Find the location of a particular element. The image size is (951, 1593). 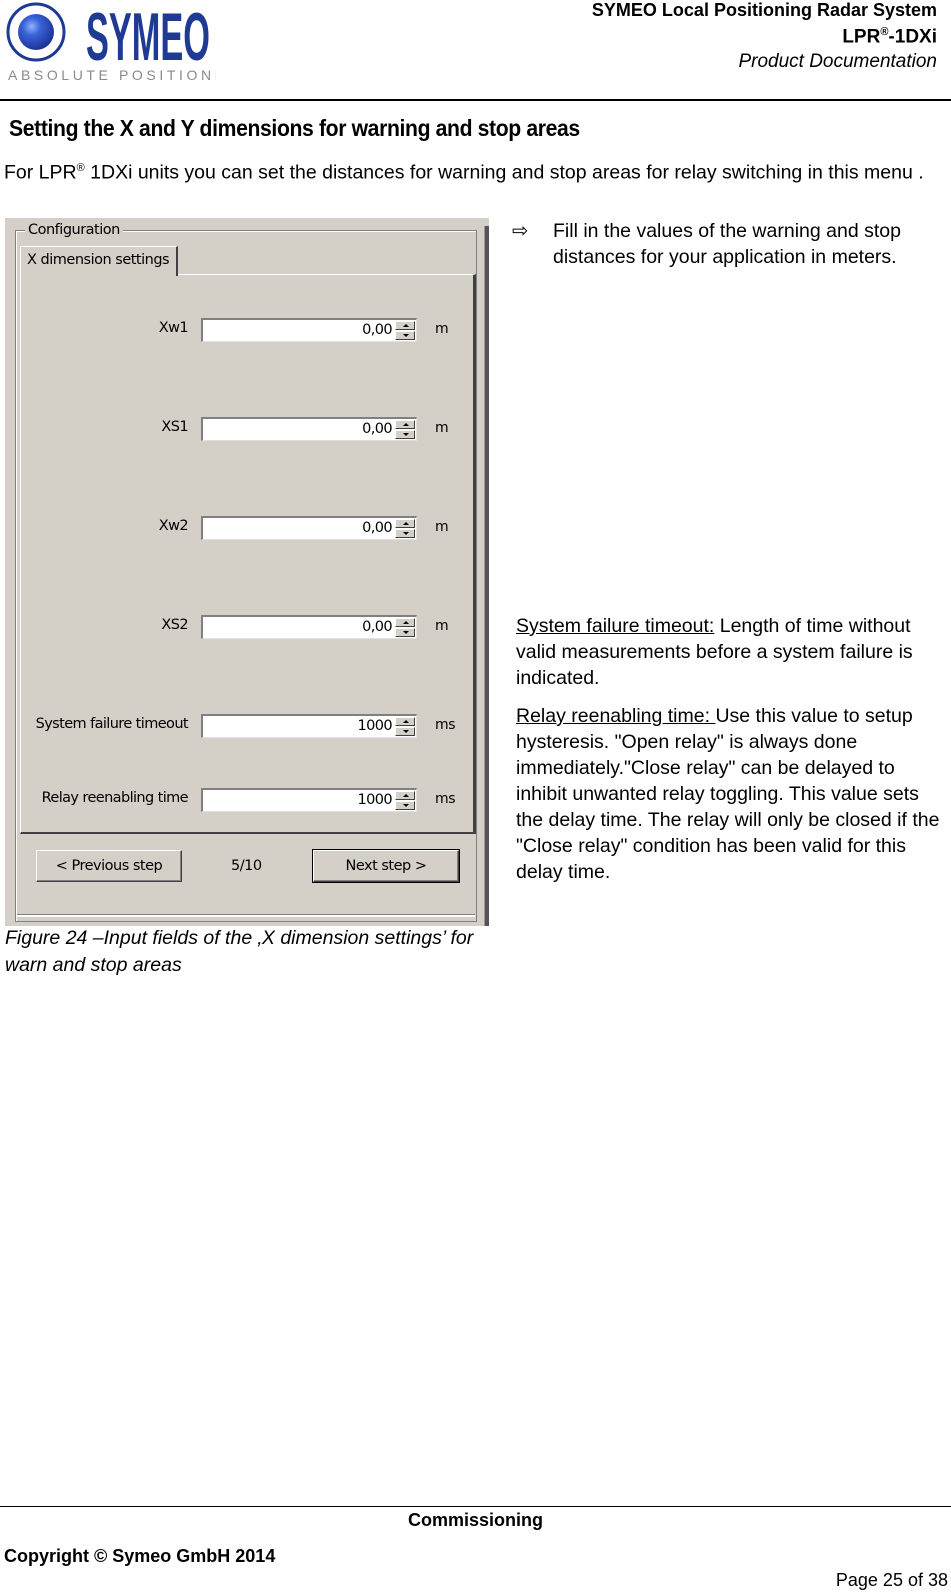

group-bottom-edge is located at coordinates (246, 915).